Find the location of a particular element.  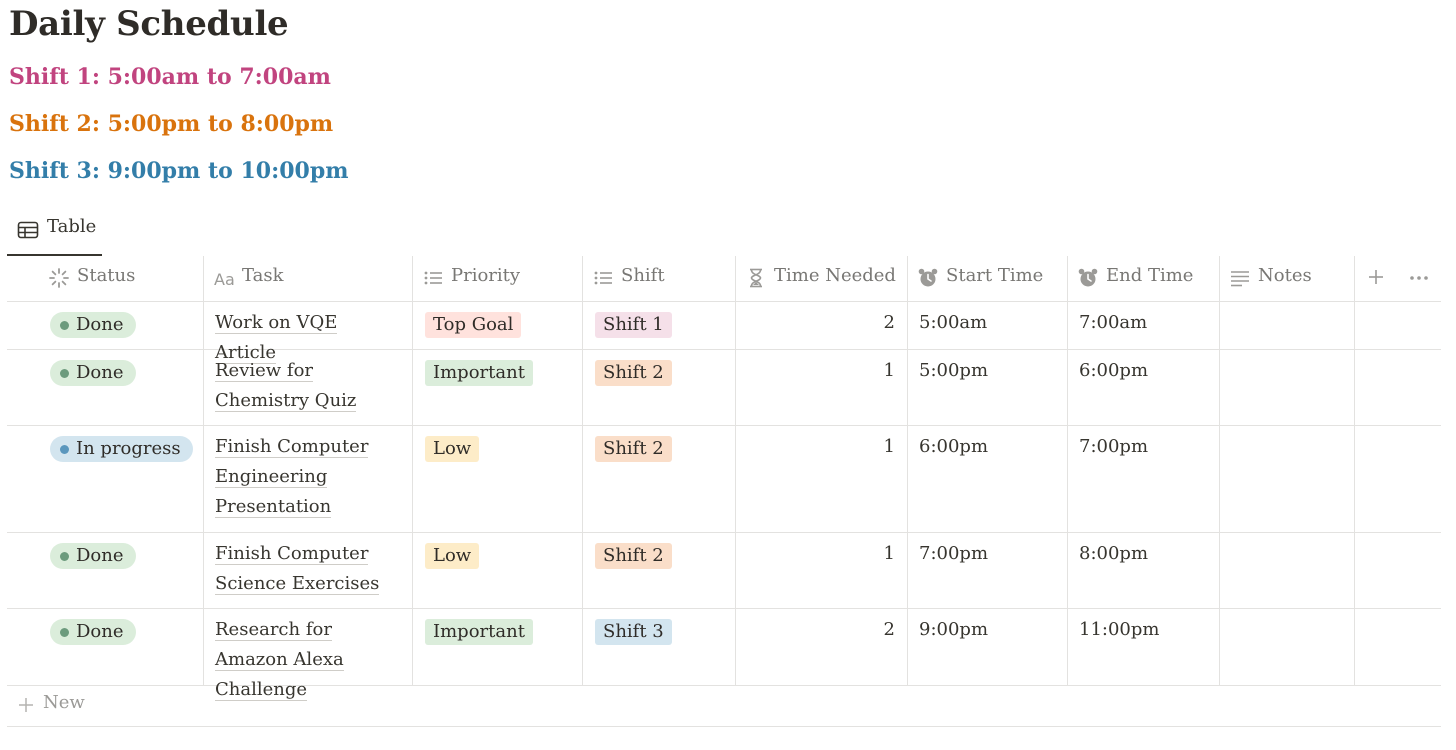

column-header-time-needed: Time Needed is located at coordinates (822, 278).